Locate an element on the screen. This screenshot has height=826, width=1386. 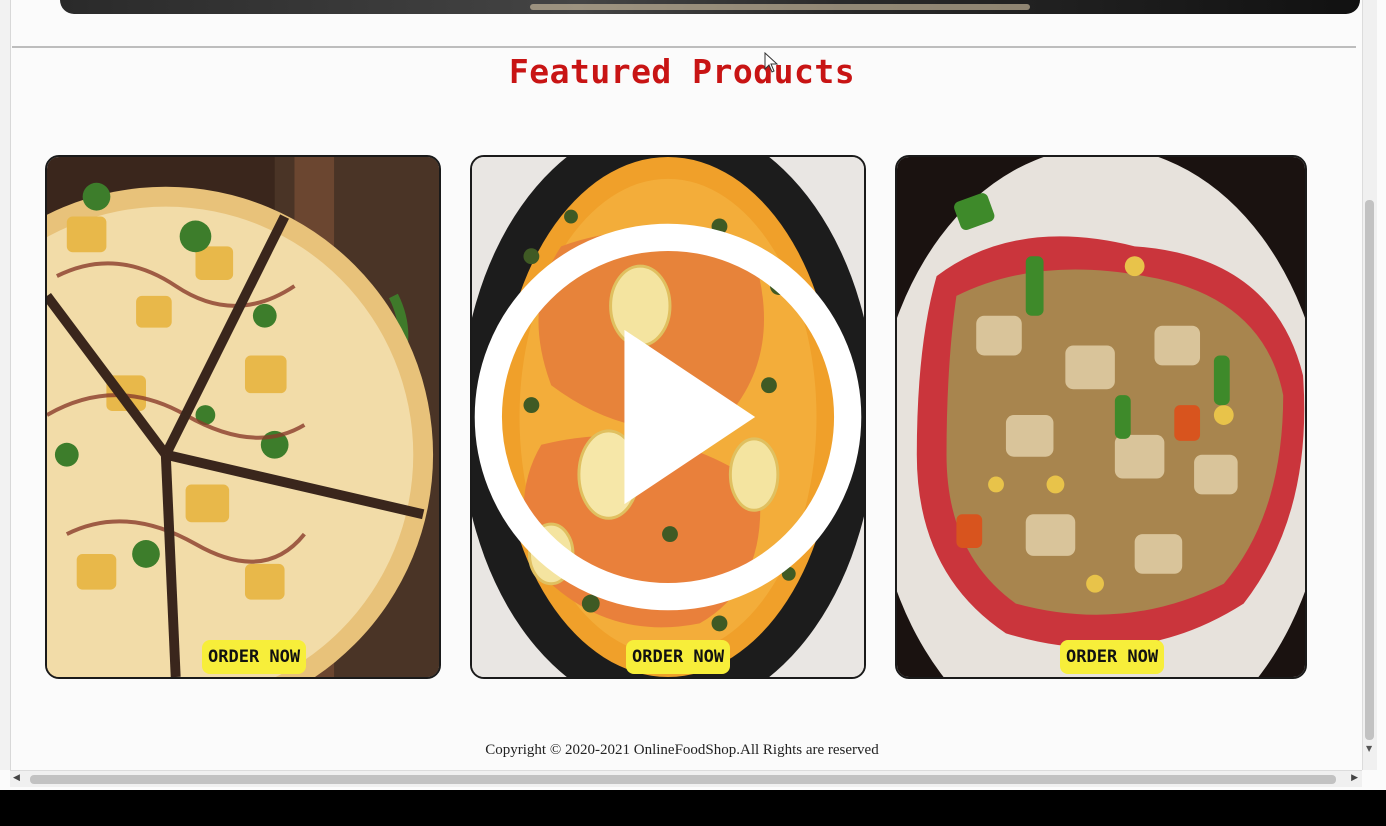
window-left-edge is located at coordinates (5, 385).